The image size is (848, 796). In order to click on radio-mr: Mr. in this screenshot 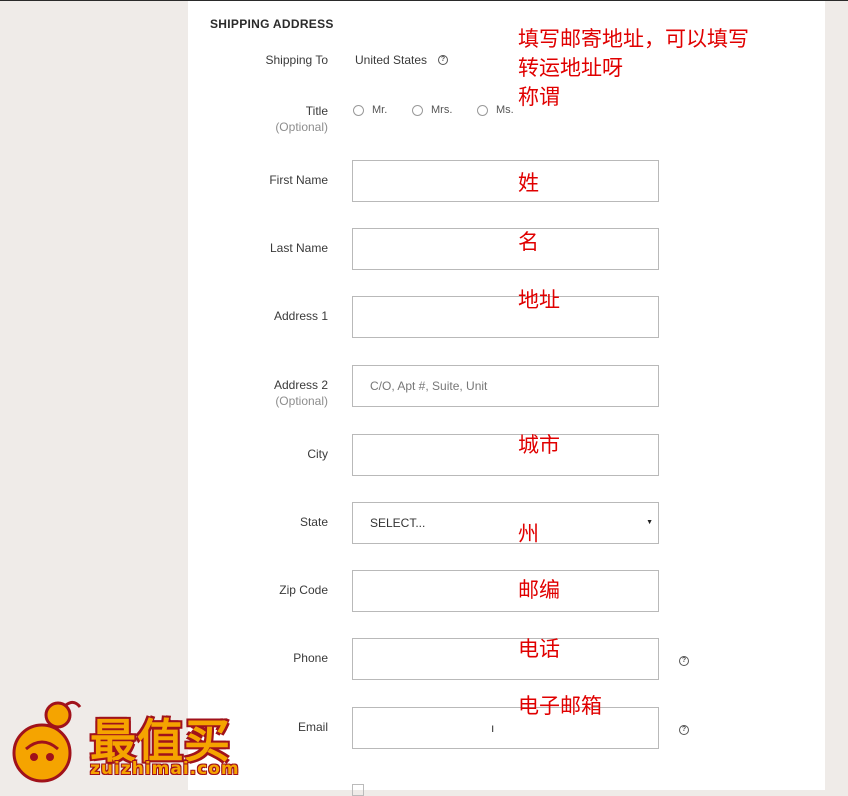, I will do `click(370, 110)`.